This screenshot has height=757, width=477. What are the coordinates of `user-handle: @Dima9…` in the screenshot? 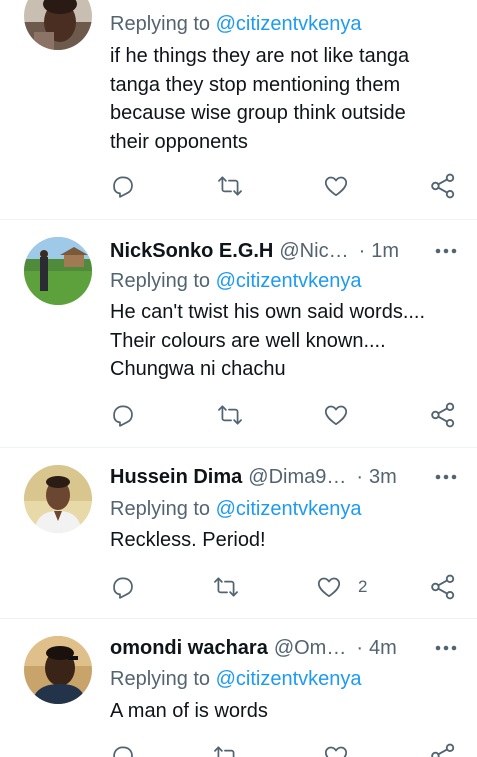 It's located at (297, 477).